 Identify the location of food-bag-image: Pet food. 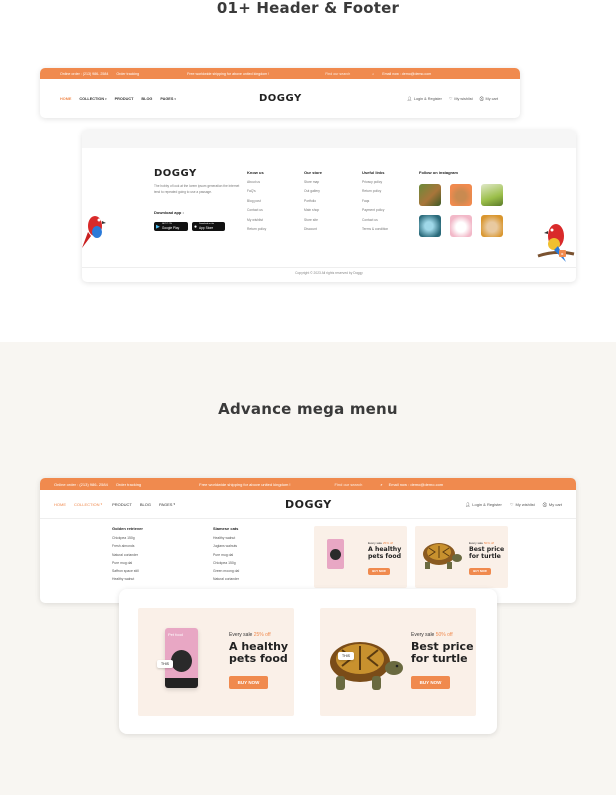
(181, 658).